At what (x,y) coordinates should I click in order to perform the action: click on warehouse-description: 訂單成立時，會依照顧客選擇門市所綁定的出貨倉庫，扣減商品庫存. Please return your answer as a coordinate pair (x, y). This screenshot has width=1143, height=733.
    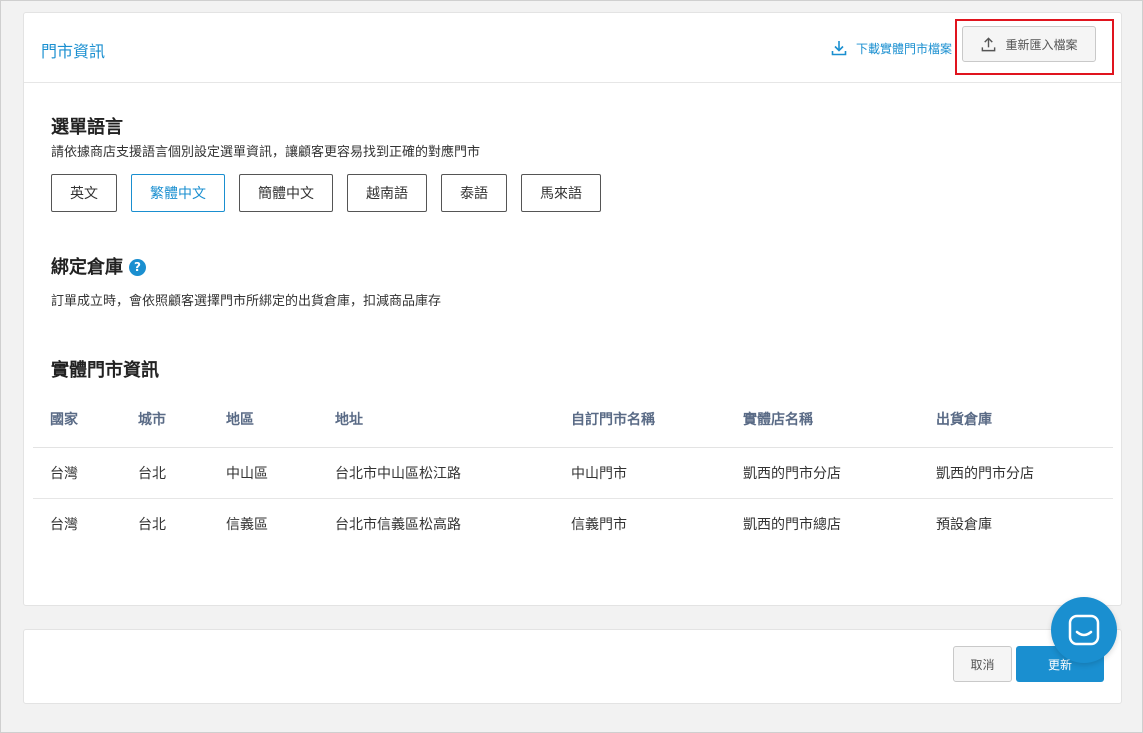
    Looking at the image, I should click on (246, 301).